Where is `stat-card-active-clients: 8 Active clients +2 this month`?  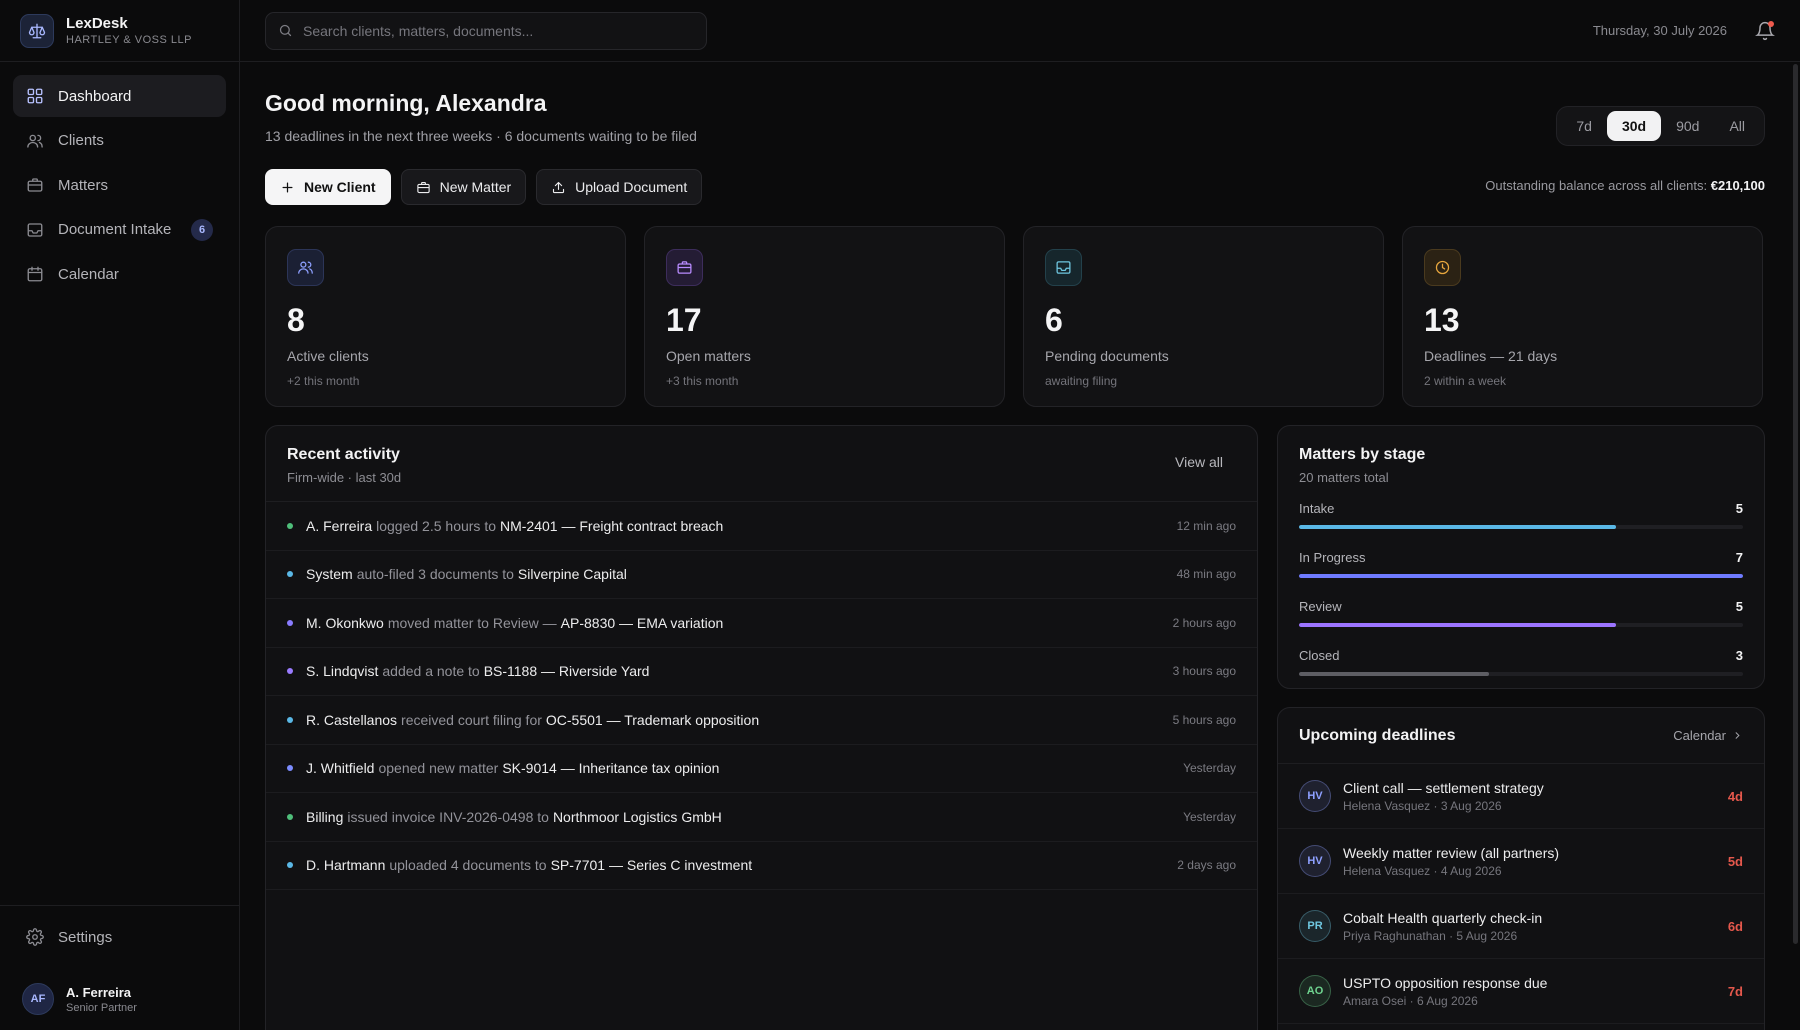 stat-card-active-clients: 8 Active clients +2 this month is located at coordinates (445, 316).